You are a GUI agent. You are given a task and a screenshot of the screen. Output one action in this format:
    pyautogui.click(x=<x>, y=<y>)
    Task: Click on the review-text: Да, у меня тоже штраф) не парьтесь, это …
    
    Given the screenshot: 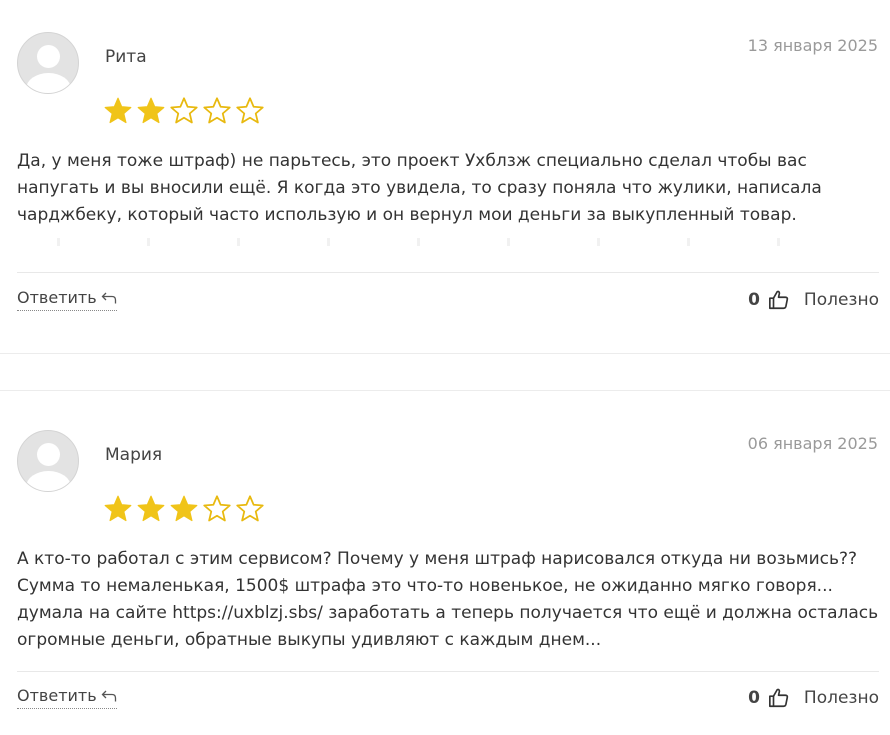 What is the action you would take?
    pyautogui.click(x=419, y=188)
    